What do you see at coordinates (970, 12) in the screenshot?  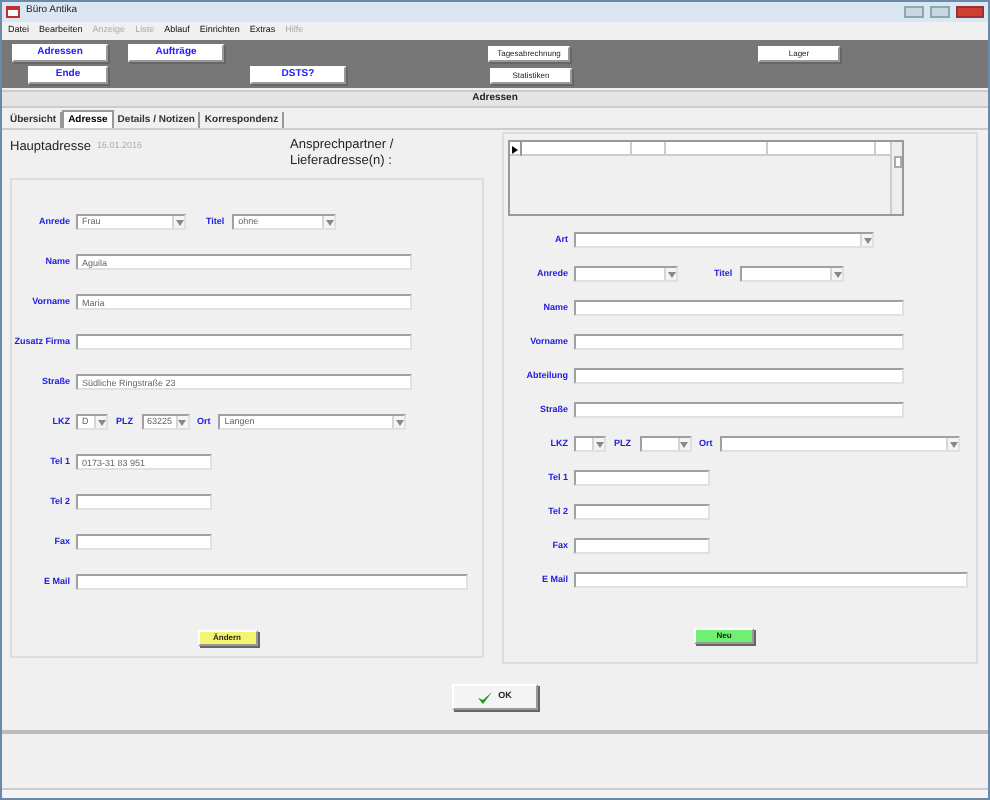 I see `close-button` at bounding box center [970, 12].